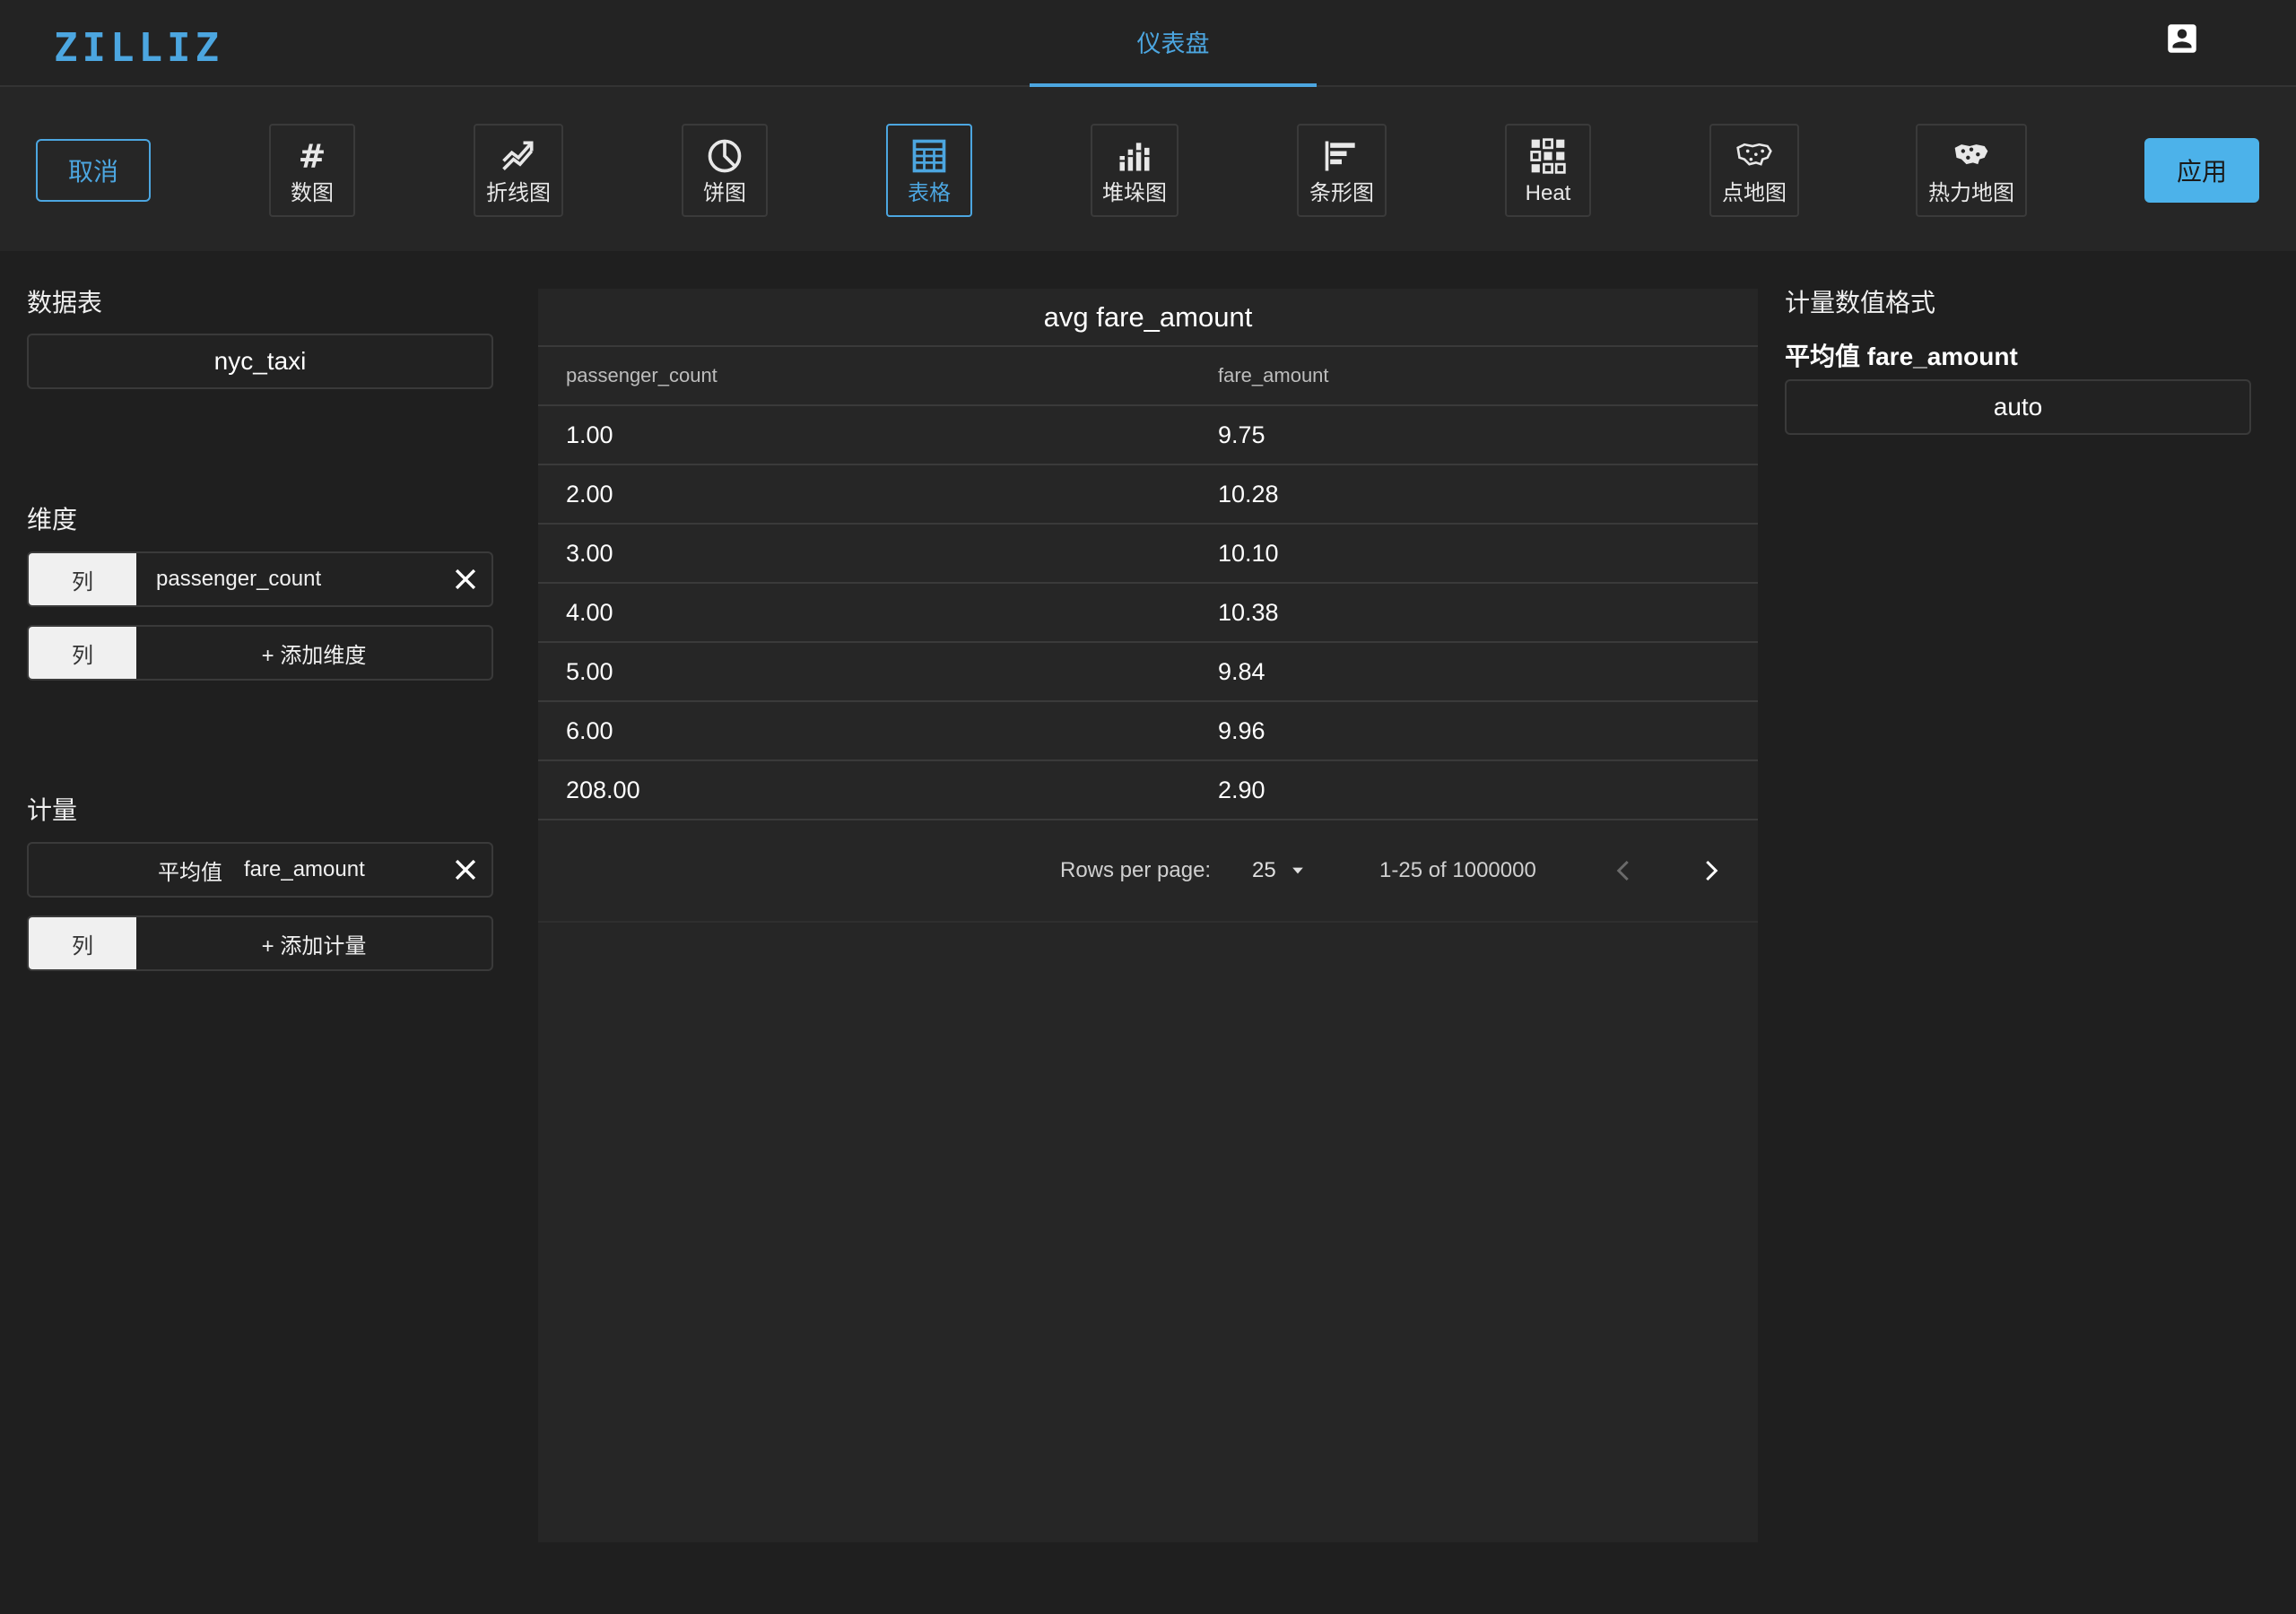 This screenshot has width=2296, height=1614. I want to click on heat-grid-icon, so click(1548, 156).